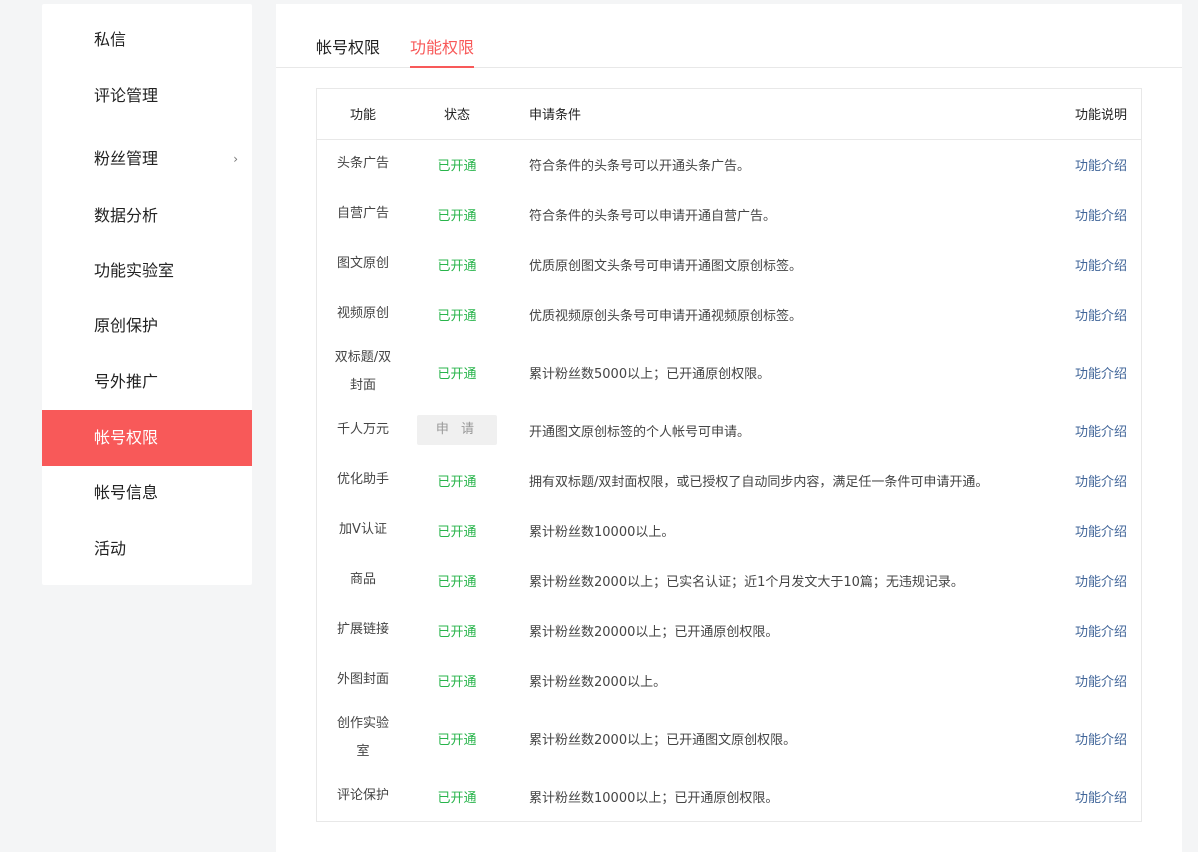 The height and width of the screenshot is (852, 1198). Describe the element at coordinates (654, 798) in the screenshot. I see `condition-text: 累计粉丝数10000以上；已开通原创权限。` at that location.